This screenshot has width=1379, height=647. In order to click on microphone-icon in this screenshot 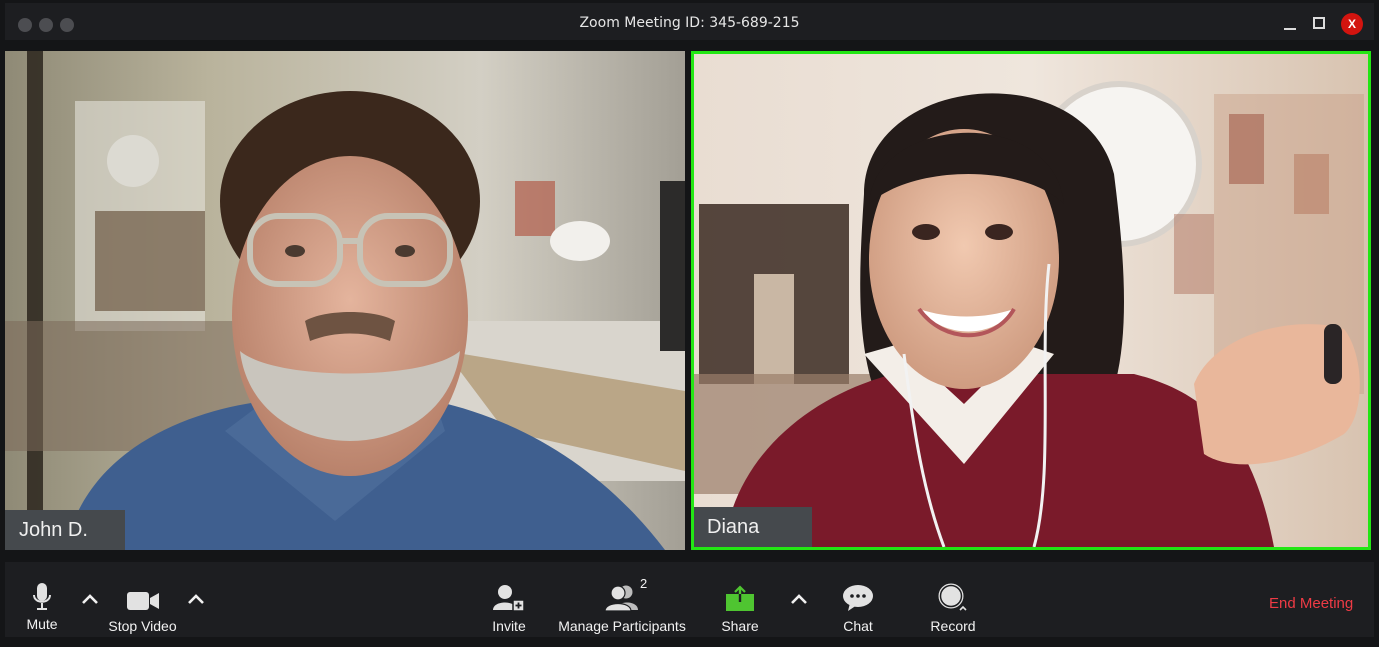, I will do `click(42, 593)`.